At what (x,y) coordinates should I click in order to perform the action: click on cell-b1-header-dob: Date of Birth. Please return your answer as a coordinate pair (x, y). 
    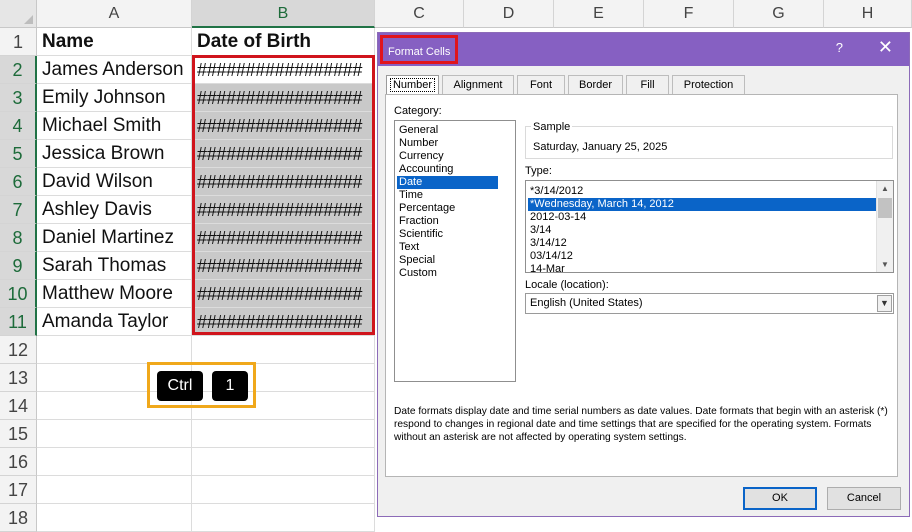
    Looking at the image, I should click on (283, 42).